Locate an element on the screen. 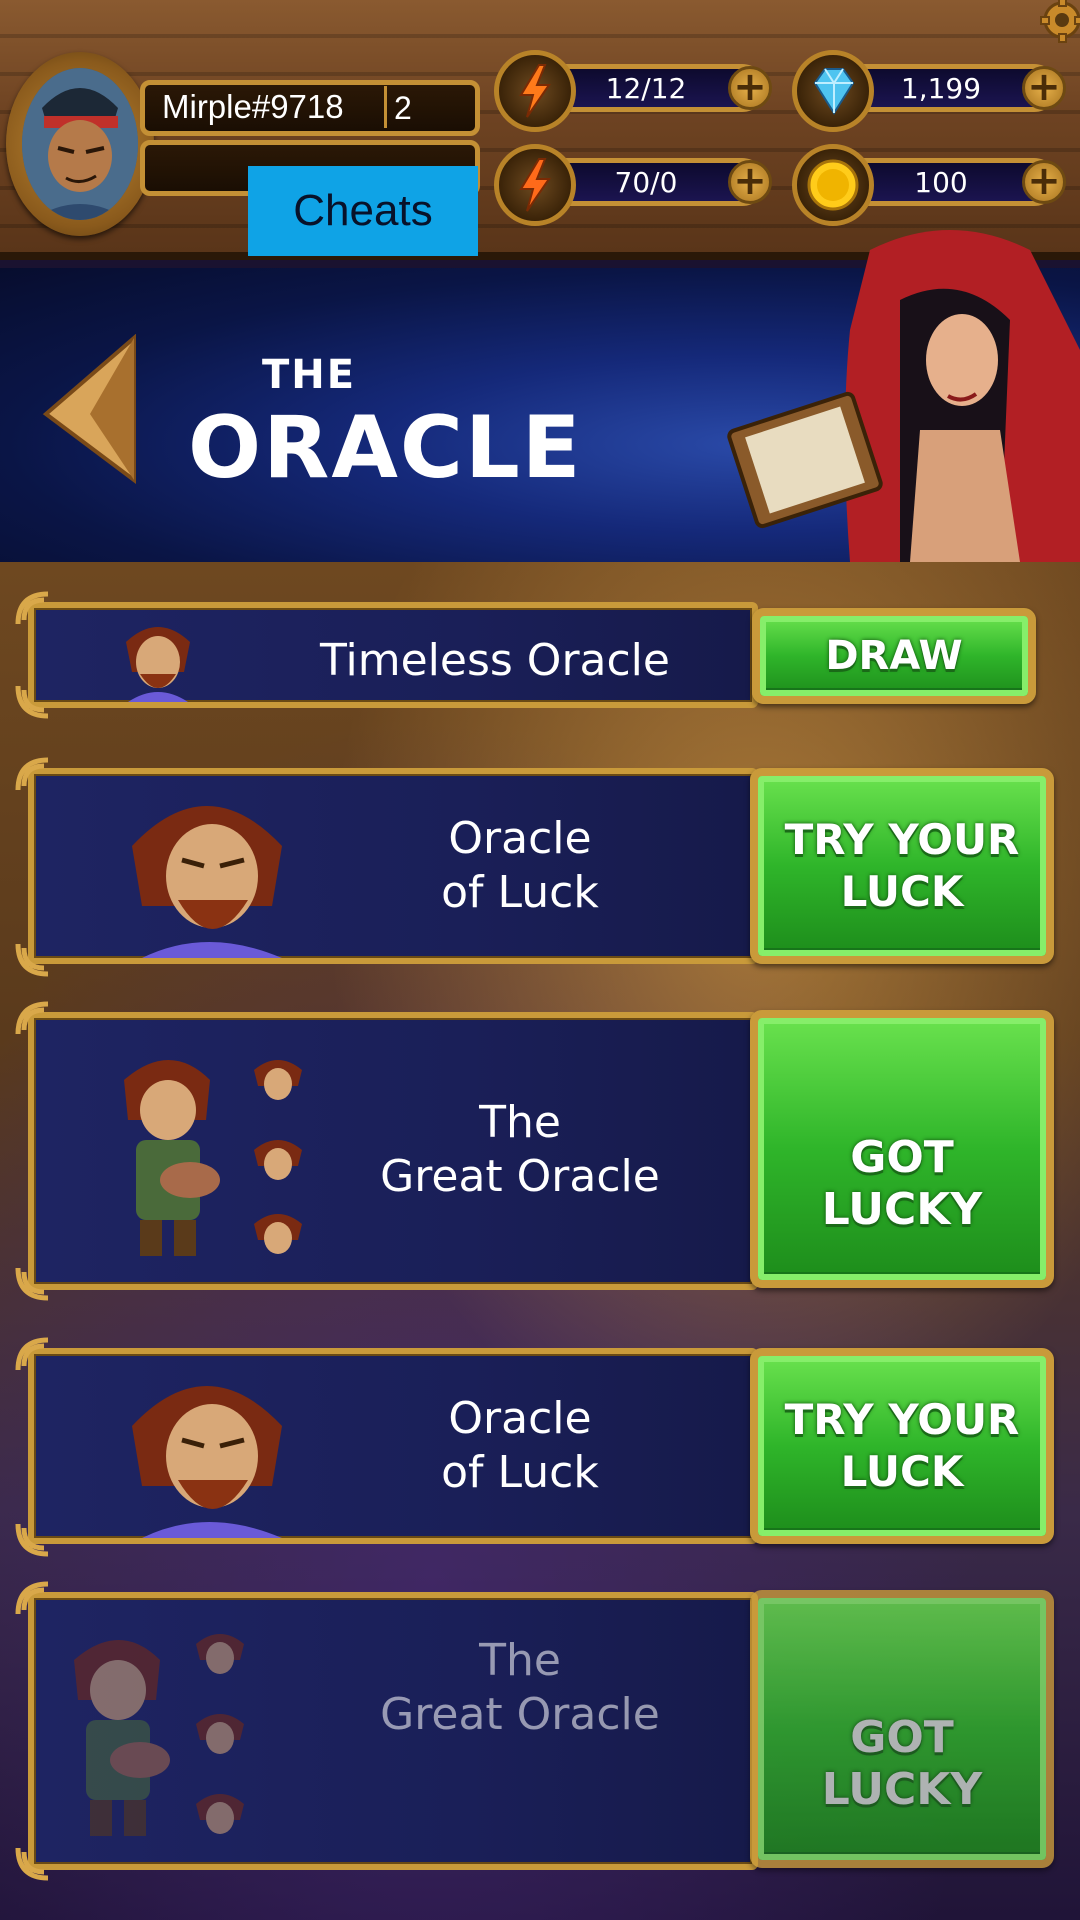 This screenshot has width=1080, height=1920. player-name: Mirple#9718 is located at coordinates (253, 106).